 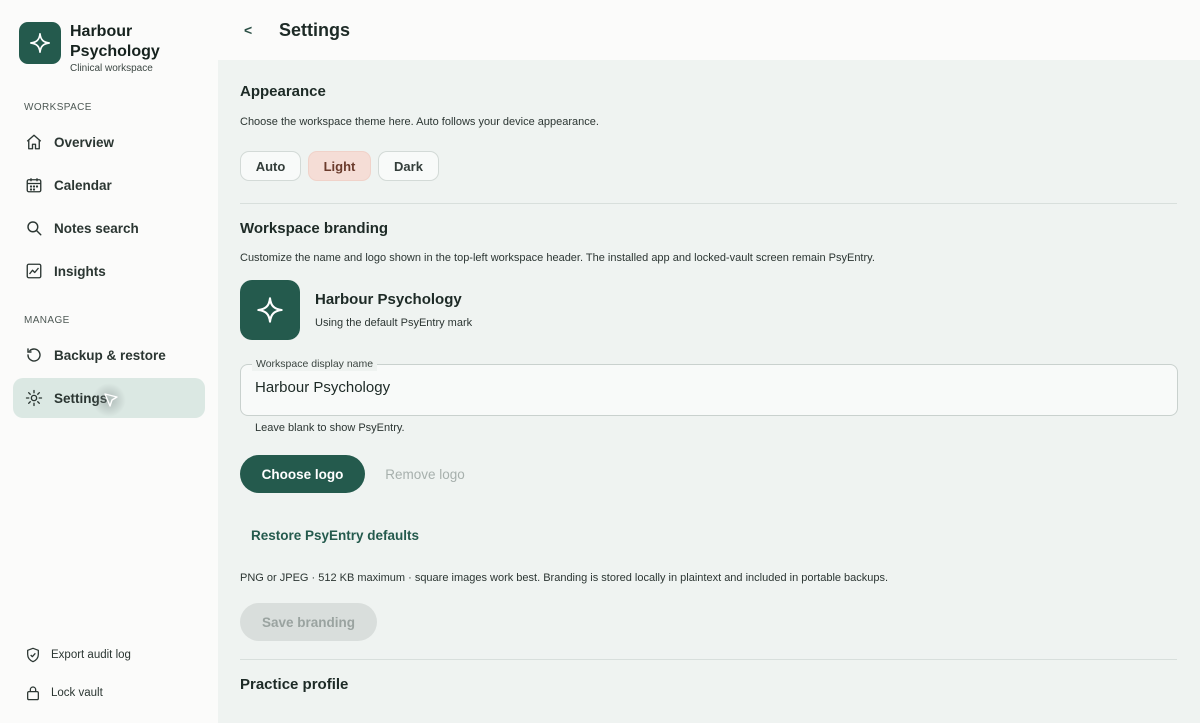 What do you see at coordinates (111, 68) in the screenshot?
I see `brand-subtitle: Clinical workspace` at bounding box center [111, 68].